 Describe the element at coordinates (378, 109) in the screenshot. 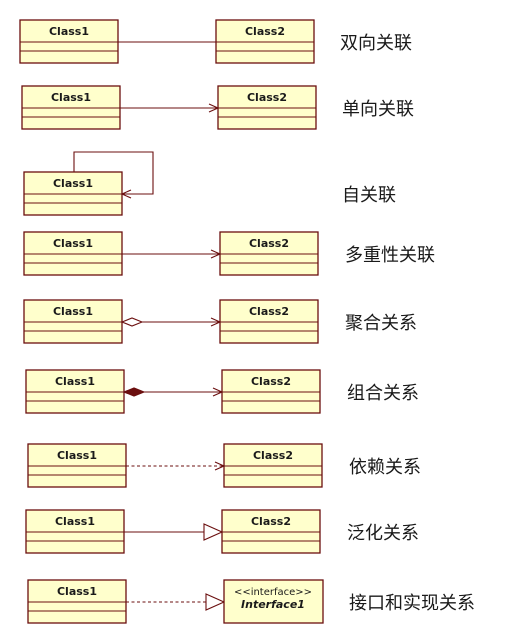

I see `relation-label: 单向关联` at that location.